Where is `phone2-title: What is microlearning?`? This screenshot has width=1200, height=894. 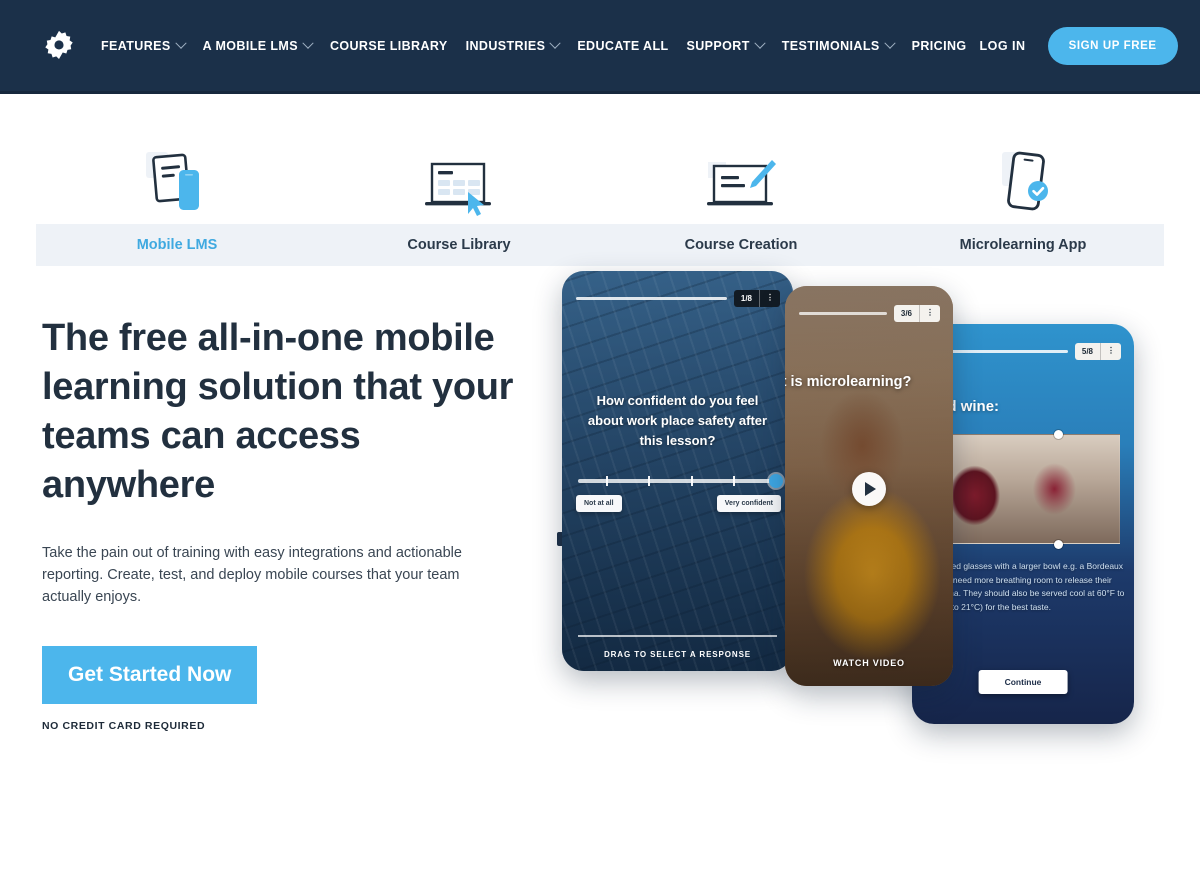 phone2-title: What is microlearning? is located at coordinates (848, 382).